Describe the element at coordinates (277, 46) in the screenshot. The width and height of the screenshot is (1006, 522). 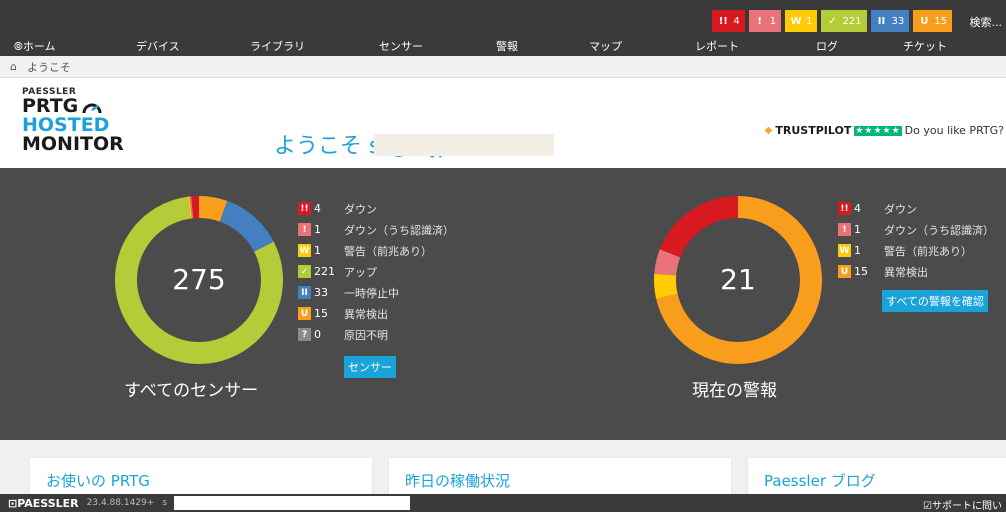
I see `nav-item: ライブラリ` at that location.